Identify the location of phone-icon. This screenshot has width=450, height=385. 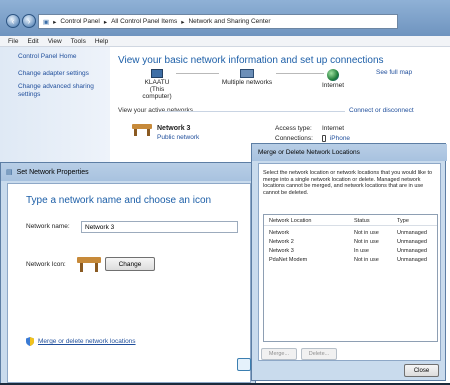
(324, 138).